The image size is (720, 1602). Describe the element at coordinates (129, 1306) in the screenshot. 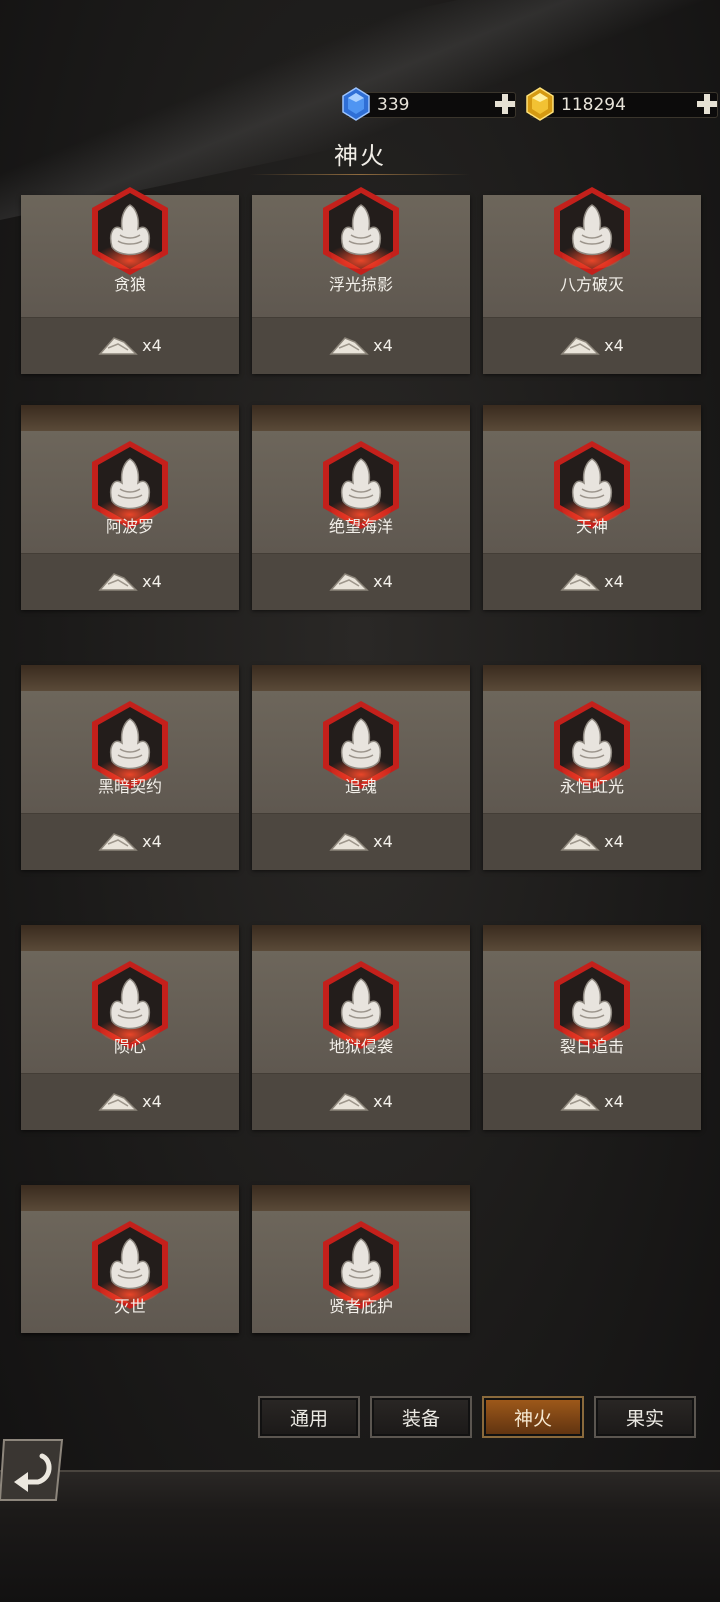

I see `card-name: 灭世` at that location.